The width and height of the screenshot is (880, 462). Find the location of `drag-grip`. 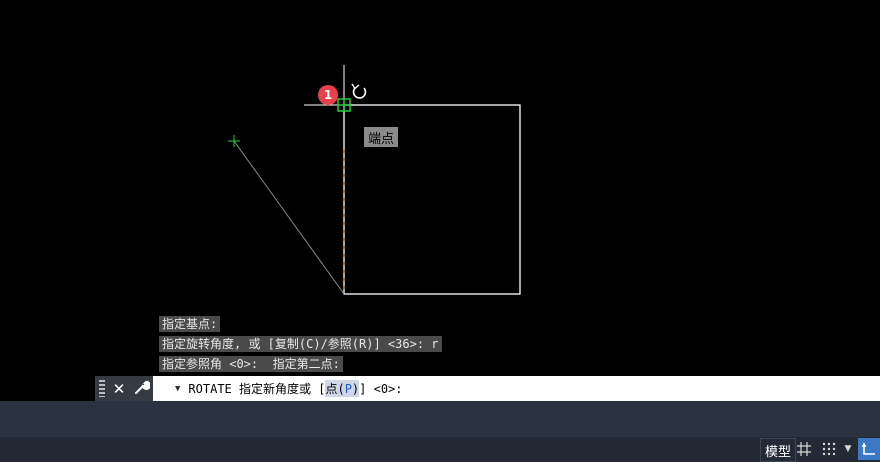

drag-grip is located at coordinates (102, 388).